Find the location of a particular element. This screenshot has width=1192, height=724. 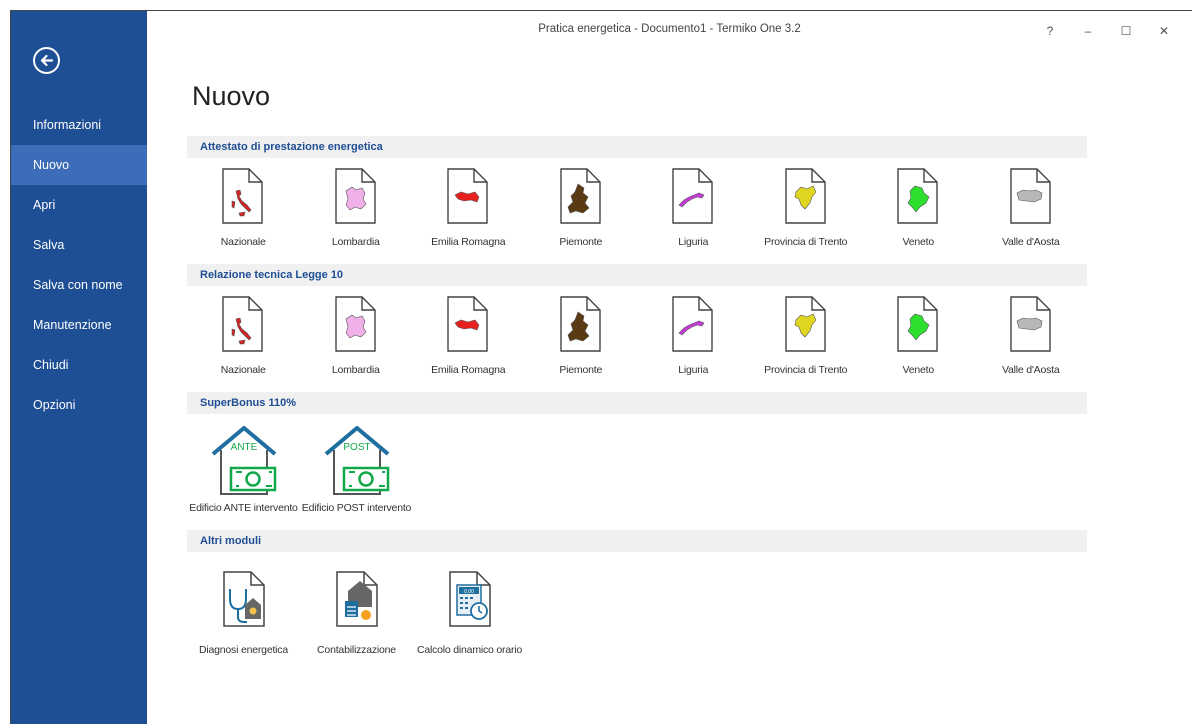

sidebar-item-chiudi: Chiudi is located at coordinates (79, 365).